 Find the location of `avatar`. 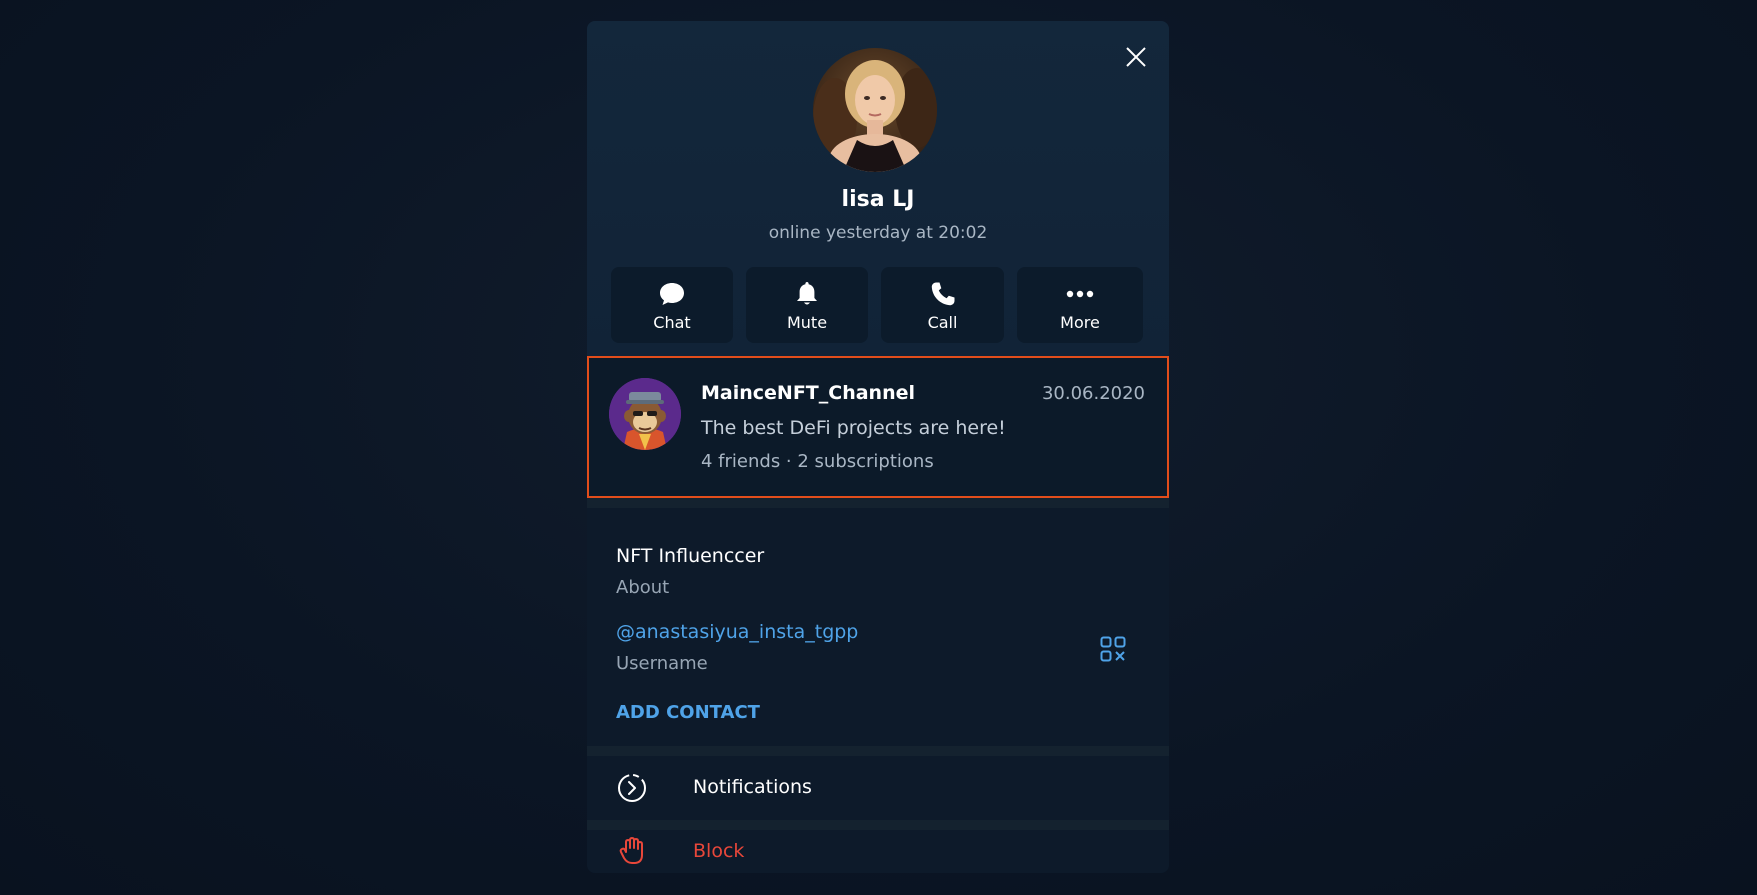

avatar is located at coordinates (875, 110).